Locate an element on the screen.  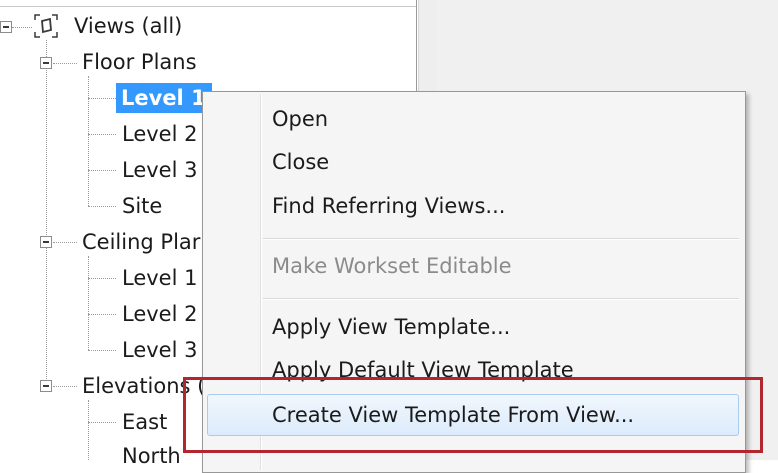
menu-item-close: Close is located at coordinates (473, 162).